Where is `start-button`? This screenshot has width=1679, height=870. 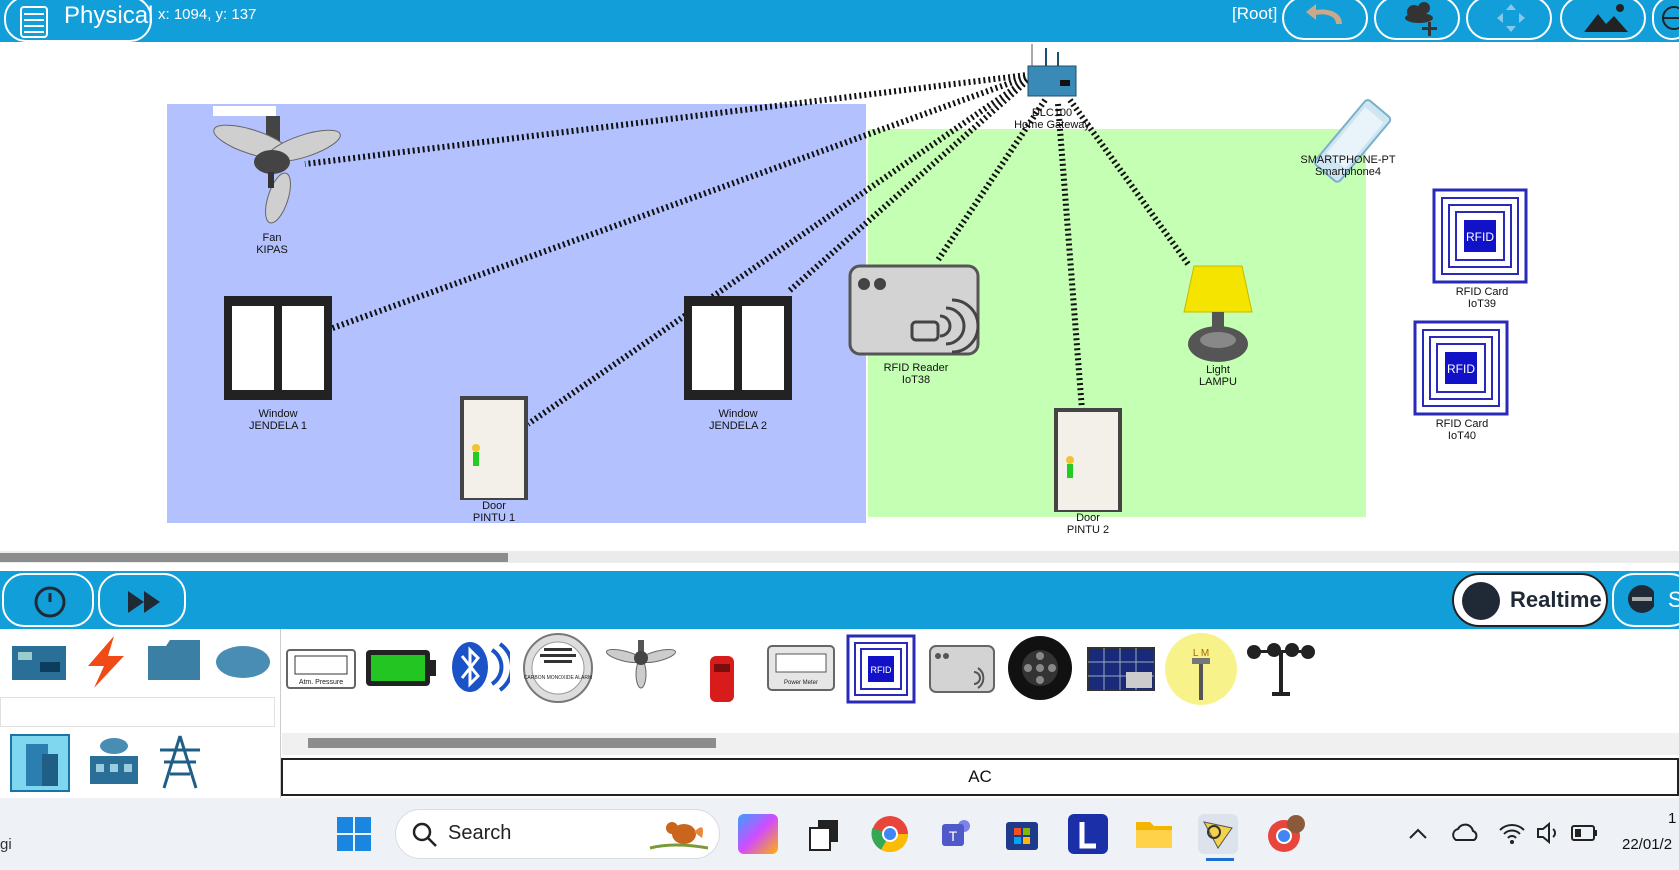 start-button is located at coordinates (354, 834).